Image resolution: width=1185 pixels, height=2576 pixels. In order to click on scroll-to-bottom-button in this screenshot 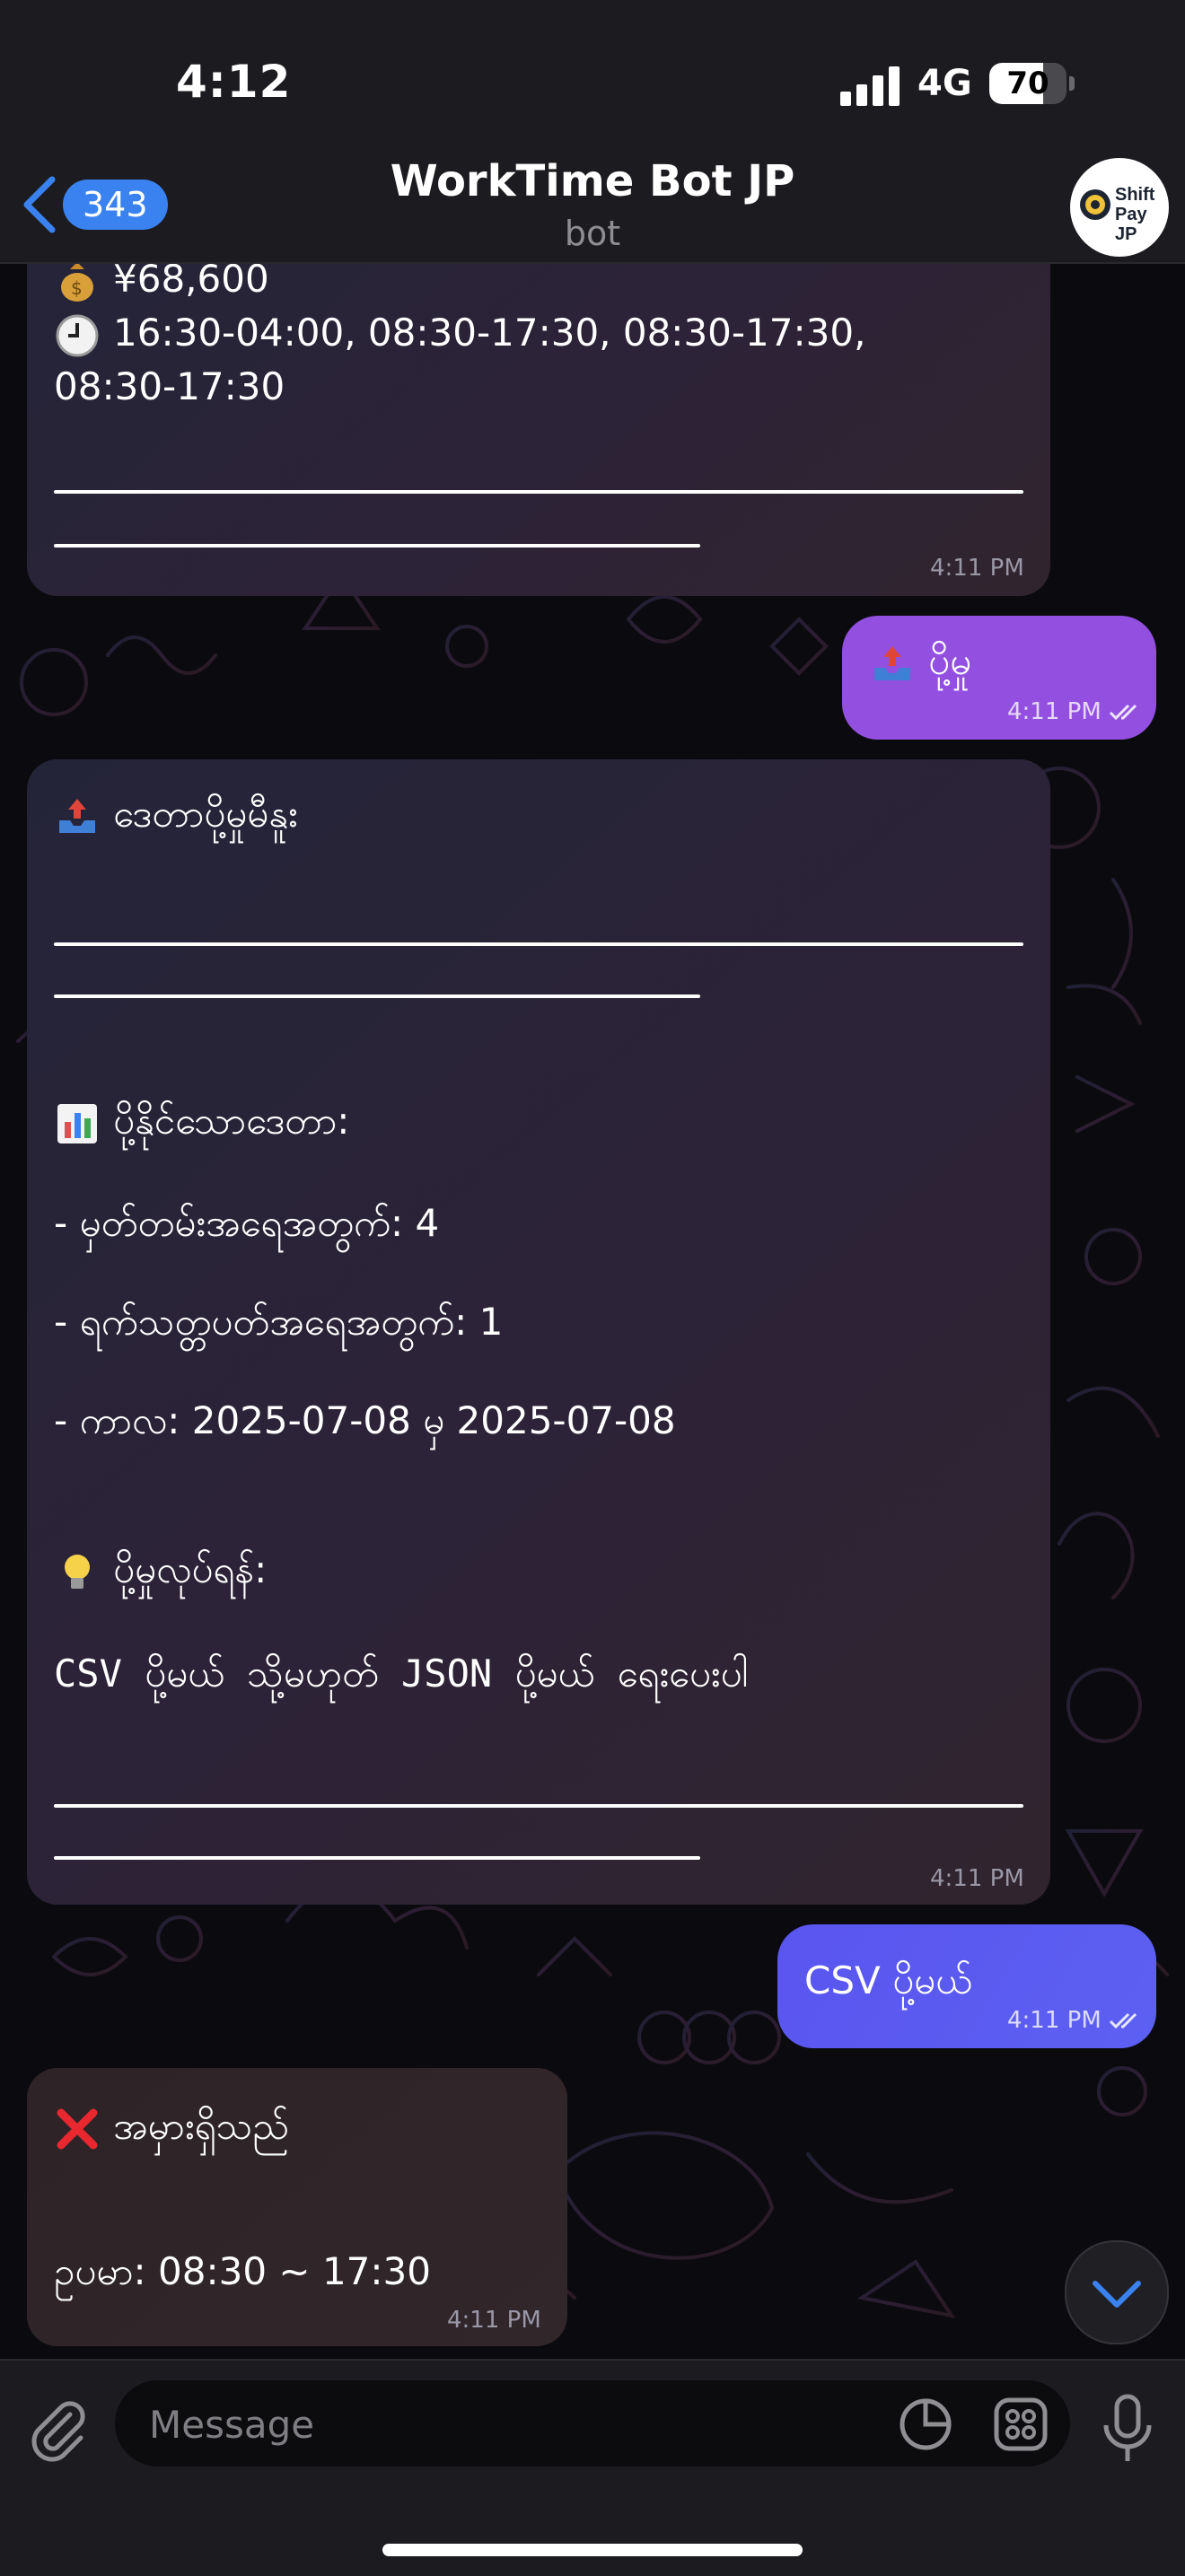, I will do `click(1117, 2292)`.